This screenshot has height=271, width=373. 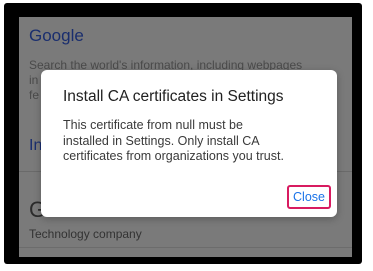 I want to click on knowledge-card-subtitle: Technology company, so click(x=85, y=234).